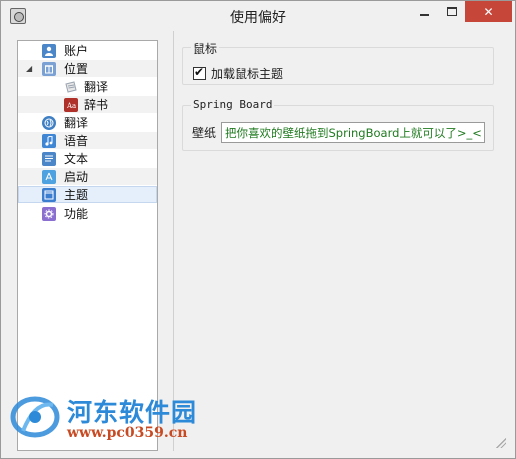 Image resolution: width=516 pixels, height=459 pixels. What do you see at coordinates (132, 412) in the screenshot?
I see `watermark-name: 河东软件园` at bounding box center [132, 412].